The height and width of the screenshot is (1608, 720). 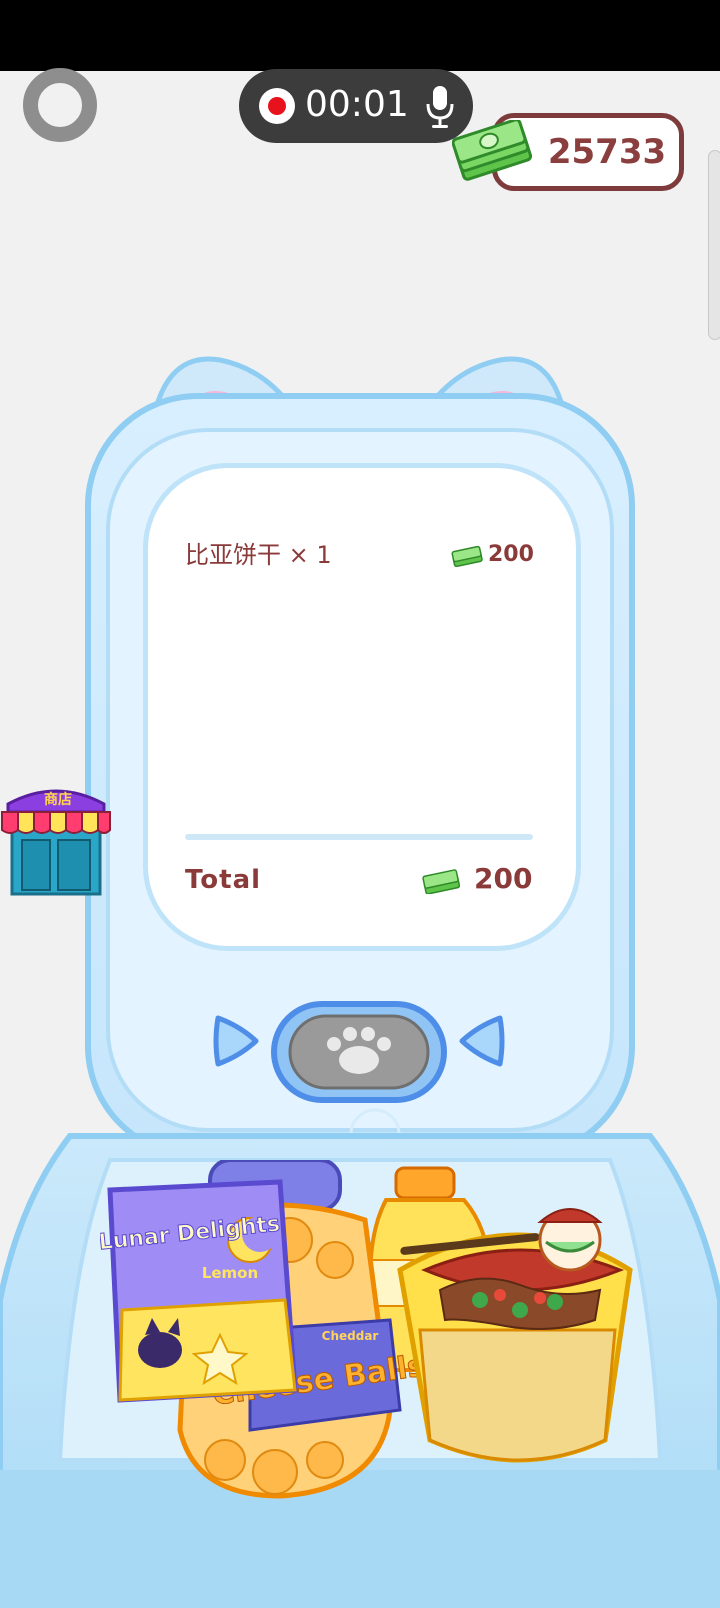 I want to click on noodle-cup, so click(x=515, y=1335).